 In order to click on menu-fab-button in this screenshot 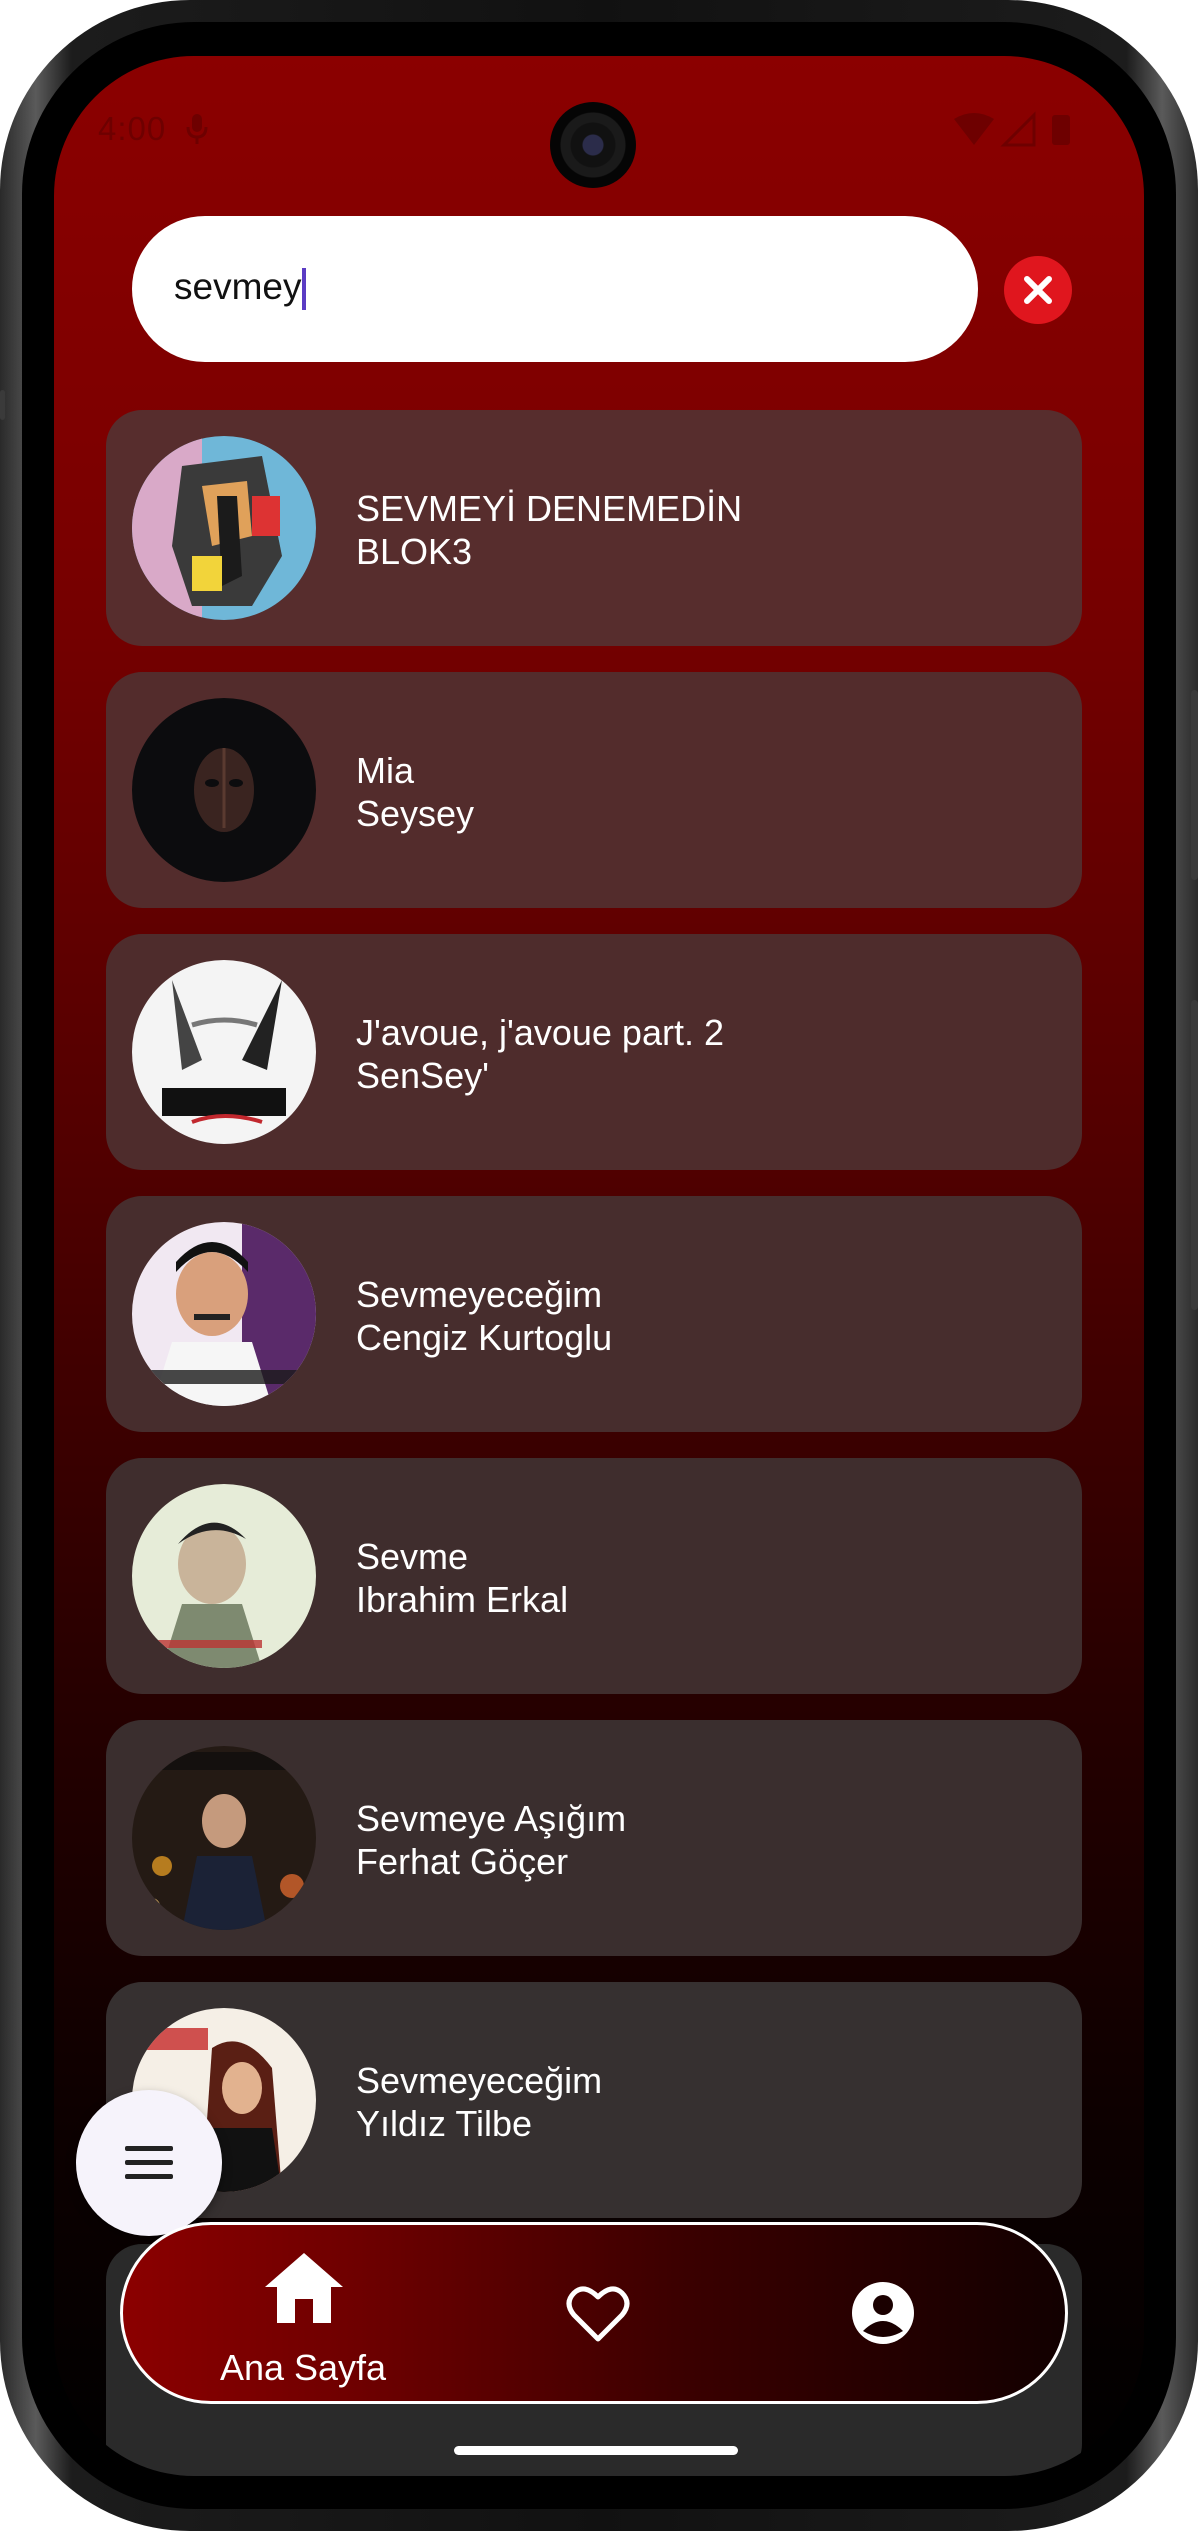, I will do `click(149, 2163)`.